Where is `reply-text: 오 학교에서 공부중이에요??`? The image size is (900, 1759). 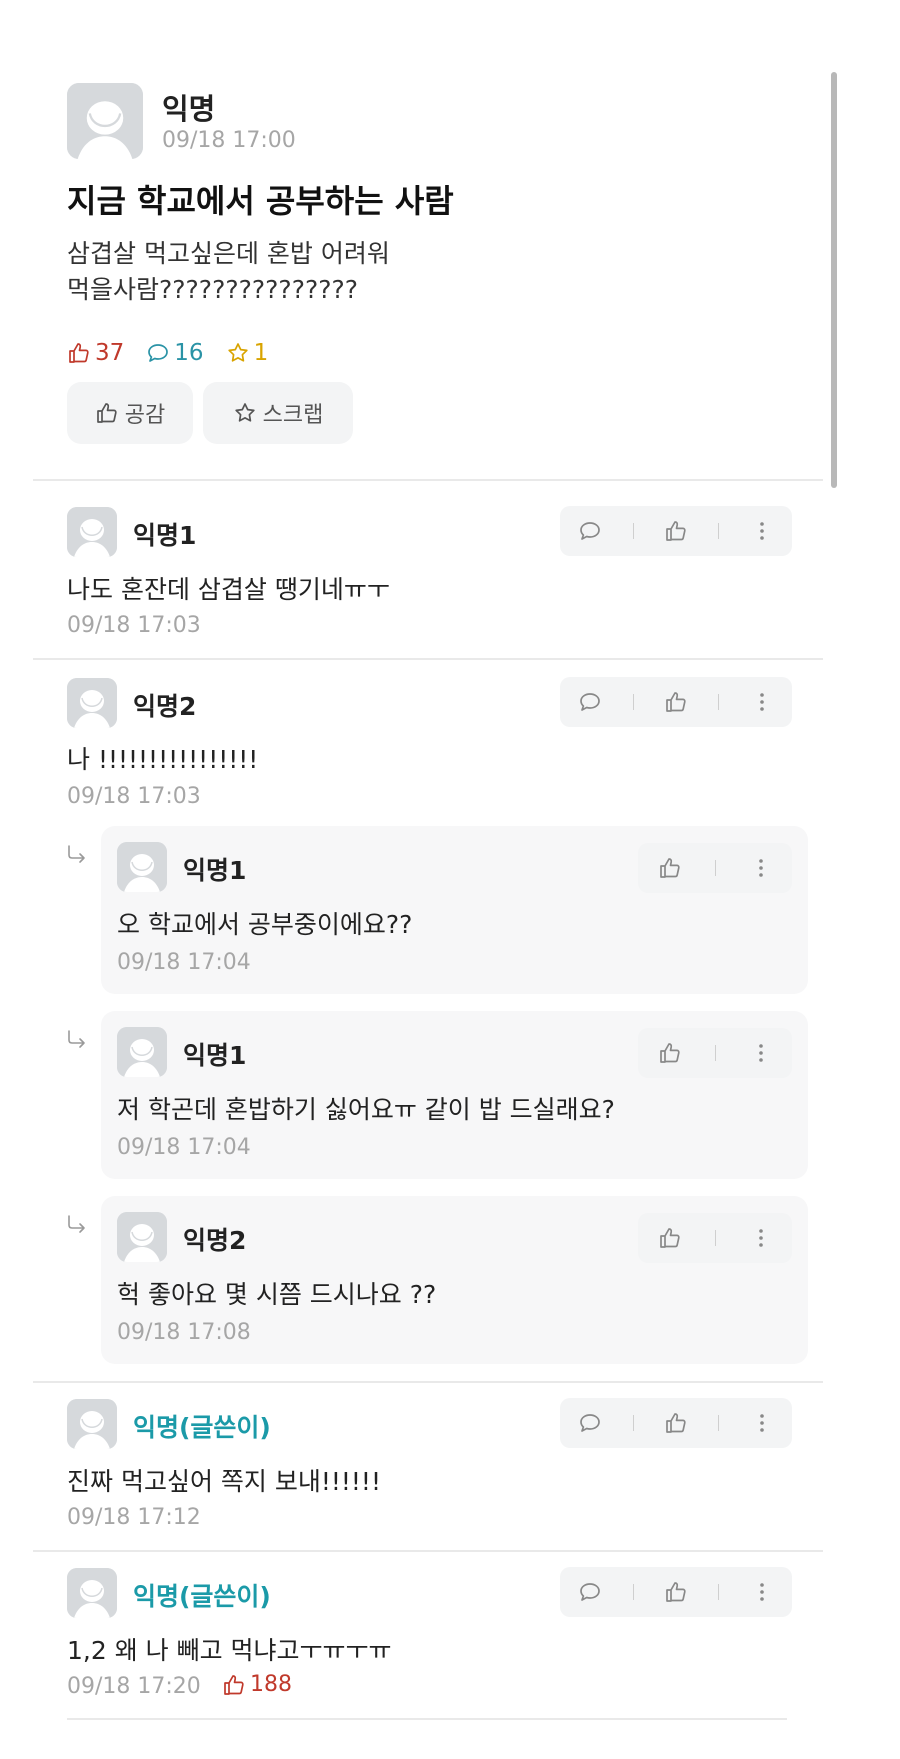
reply-text: 오 학교에서 공부중이에요?? is located at coordinates (265, 924).